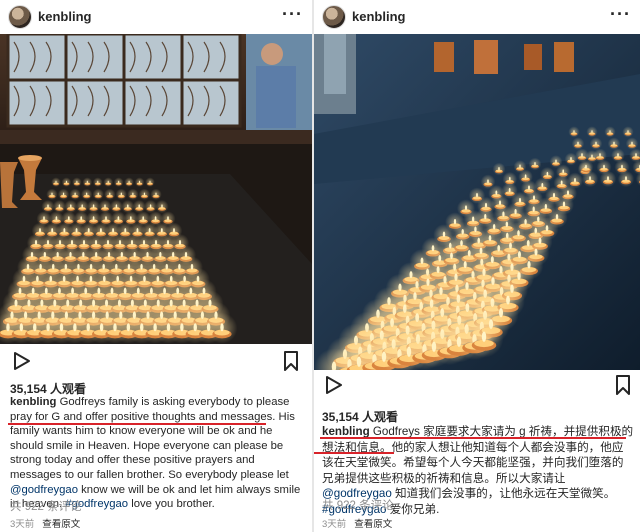 The width and height of the screenshot is (640, 532). What do you see at coordinates (413, 509) in the screenshot?
I see `caption-end: 爱你兄弟.` at bounding box center [413, 509].